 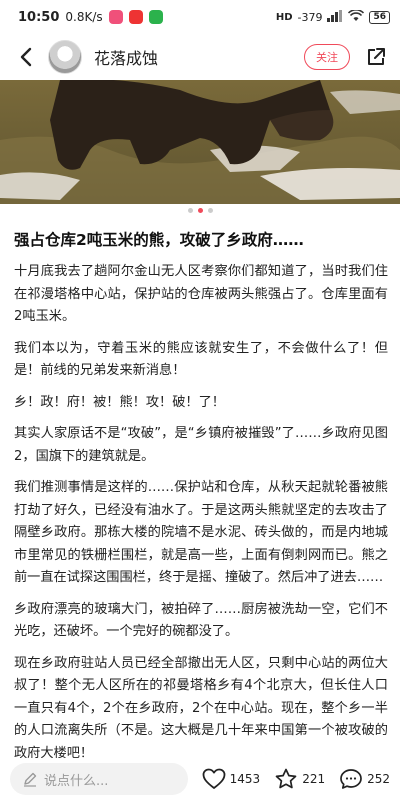 I want to click on favorite-count: 221, so click(x=314, y=779).